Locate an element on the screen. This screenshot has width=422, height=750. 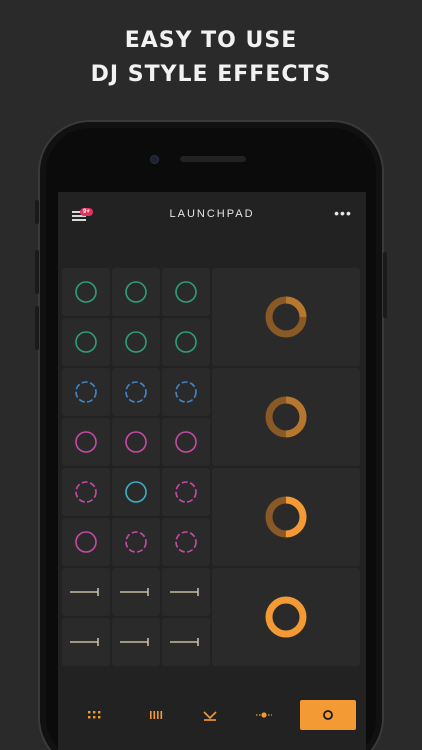
knob-track is located at coordinates (286, 617).